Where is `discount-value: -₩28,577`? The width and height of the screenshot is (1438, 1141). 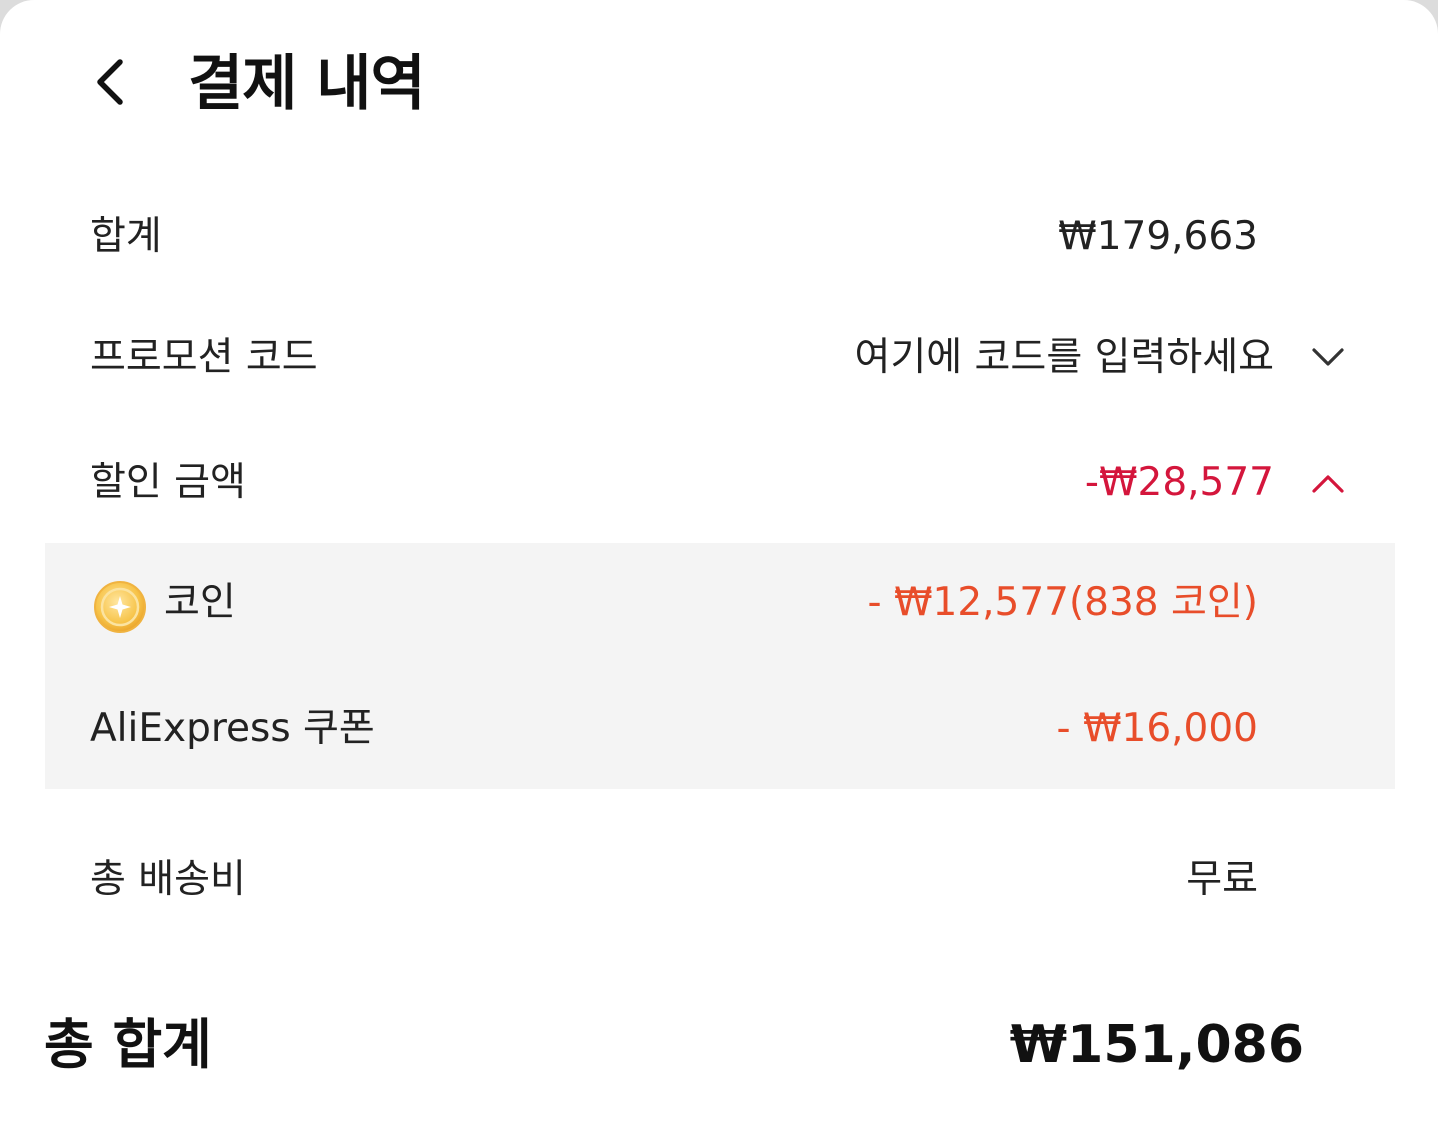
discount-value: -₩28,577 is located at coordinates (1179, 482).